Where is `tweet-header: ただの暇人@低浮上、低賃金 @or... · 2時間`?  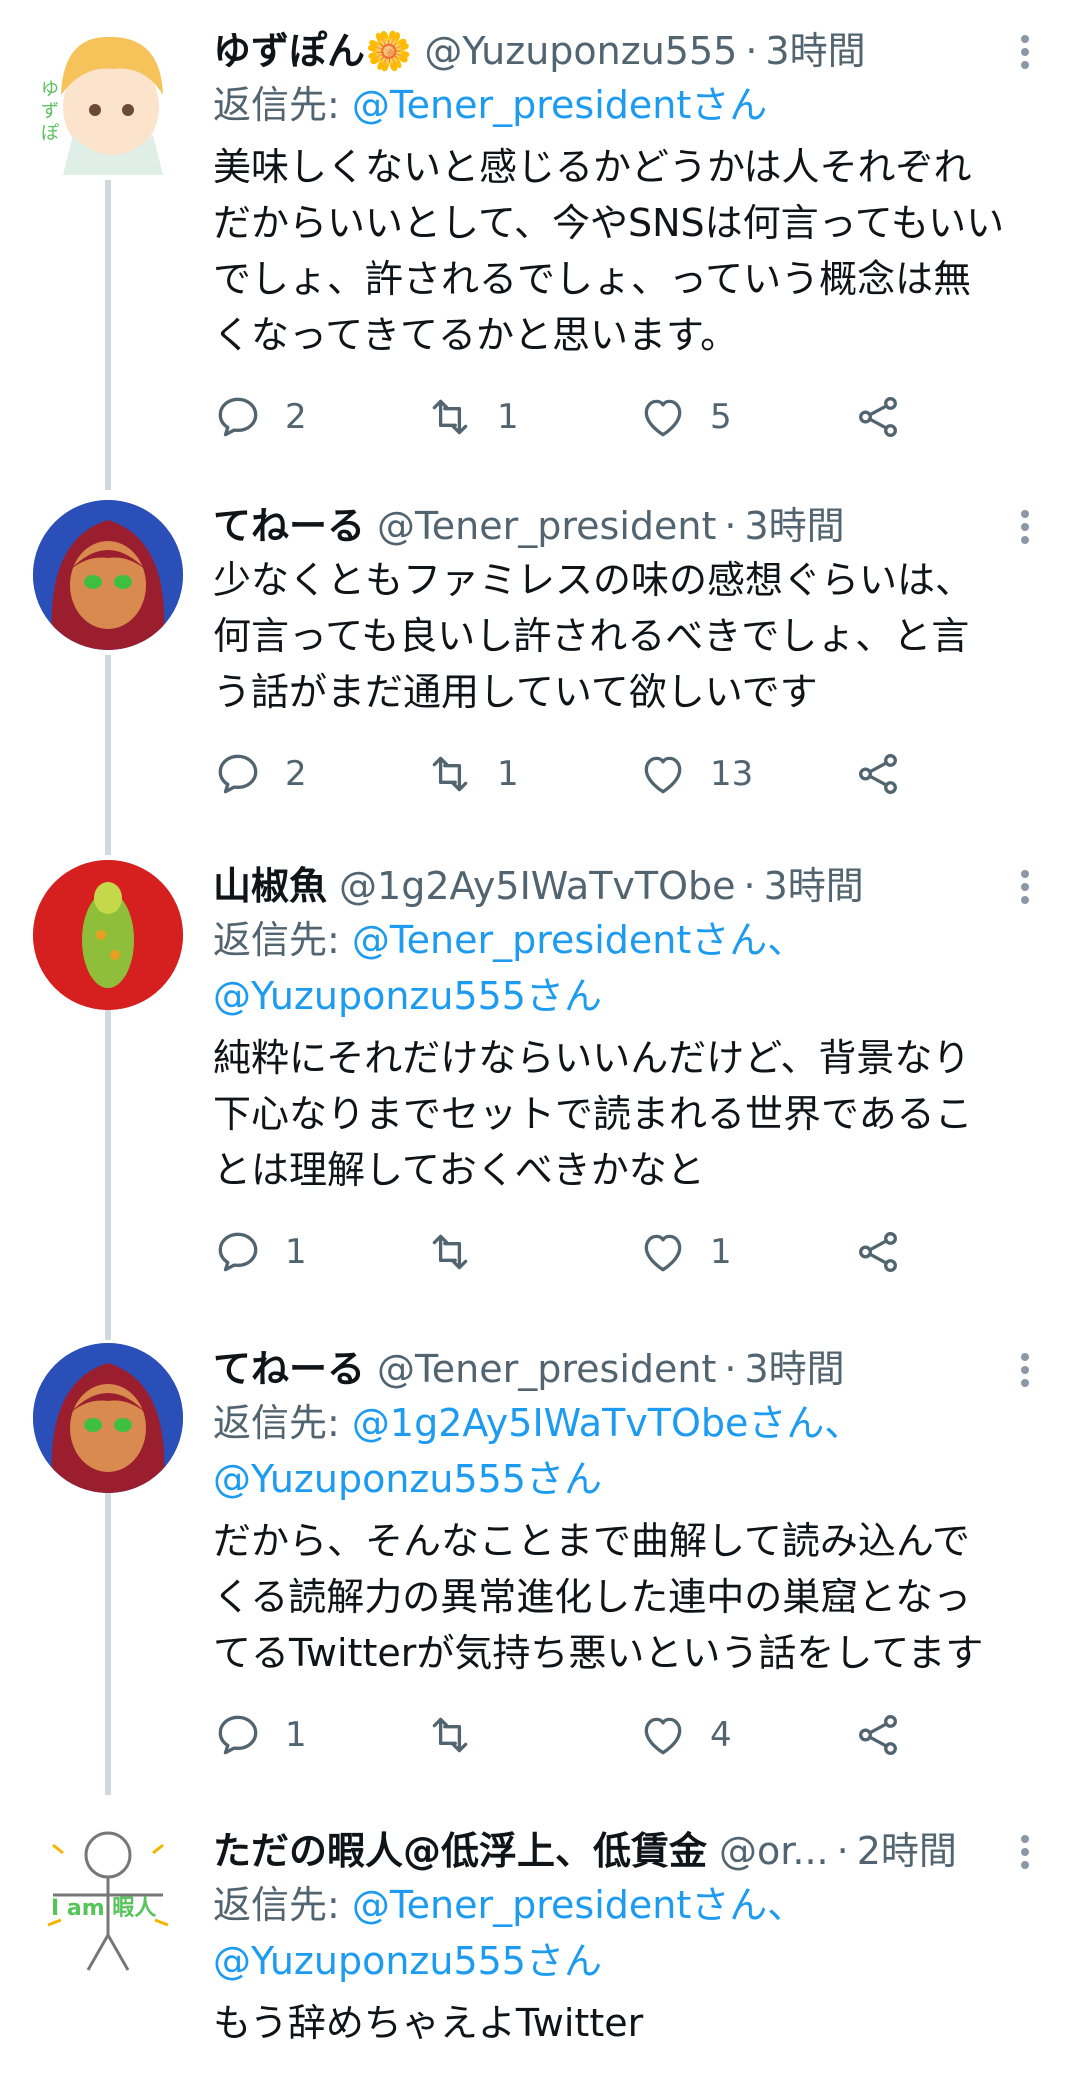 tweet-header: ただの暇人@低浮上、低賃金 @or... · 2時間 is located at coordinates (616, 1851).